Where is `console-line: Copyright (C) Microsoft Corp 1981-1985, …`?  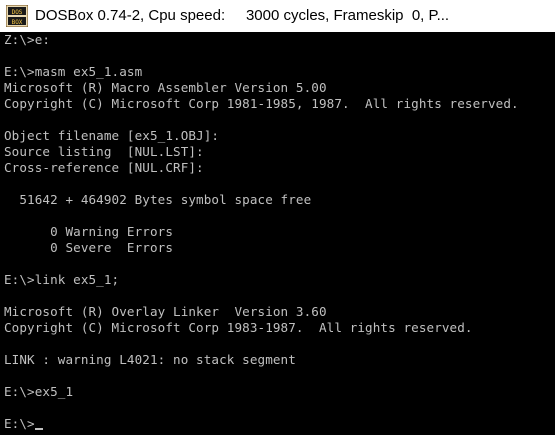 console-line: Copyright (C) Microsoft Corp 1981-1985, … is located at coordinates (261, 103).